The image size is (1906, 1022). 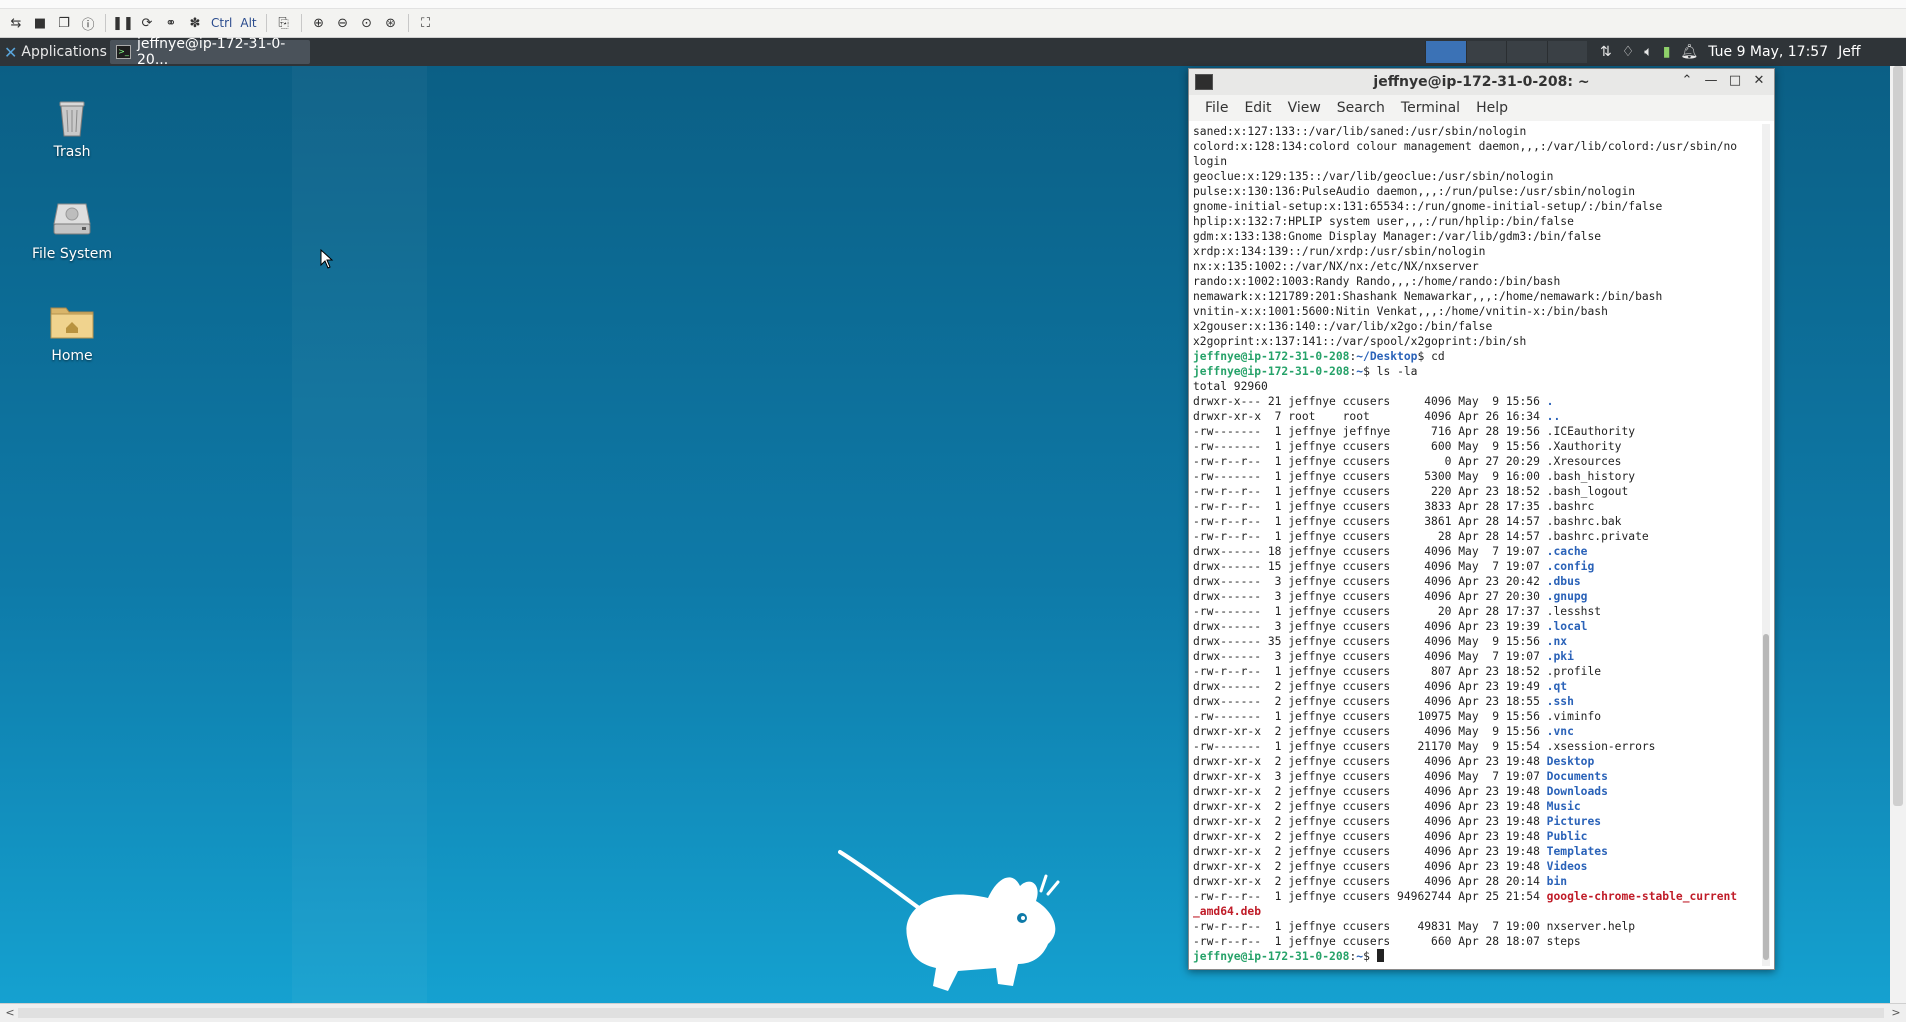 I want to click on zoom-in-button: ⊕, so click(x=319, y=23).